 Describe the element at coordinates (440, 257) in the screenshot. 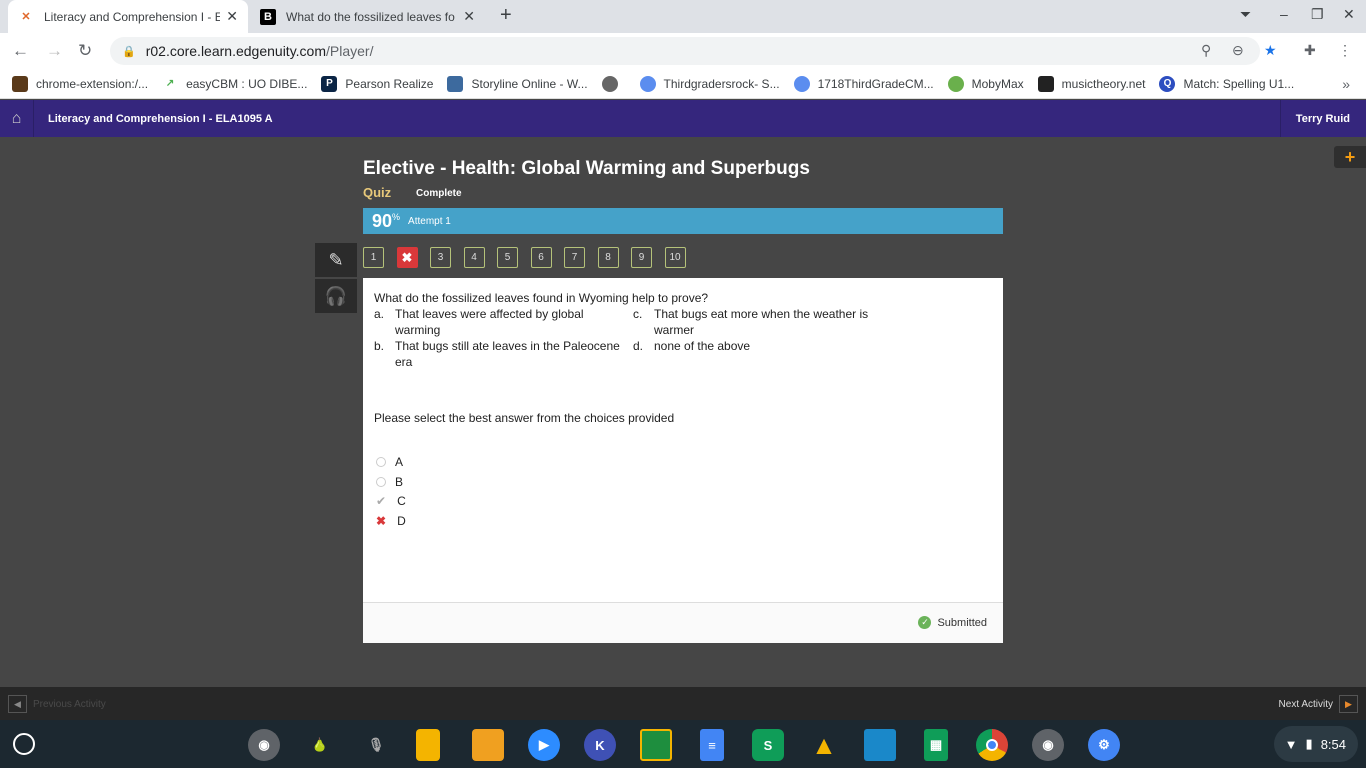

I see `question-button-3: 3` at that location.